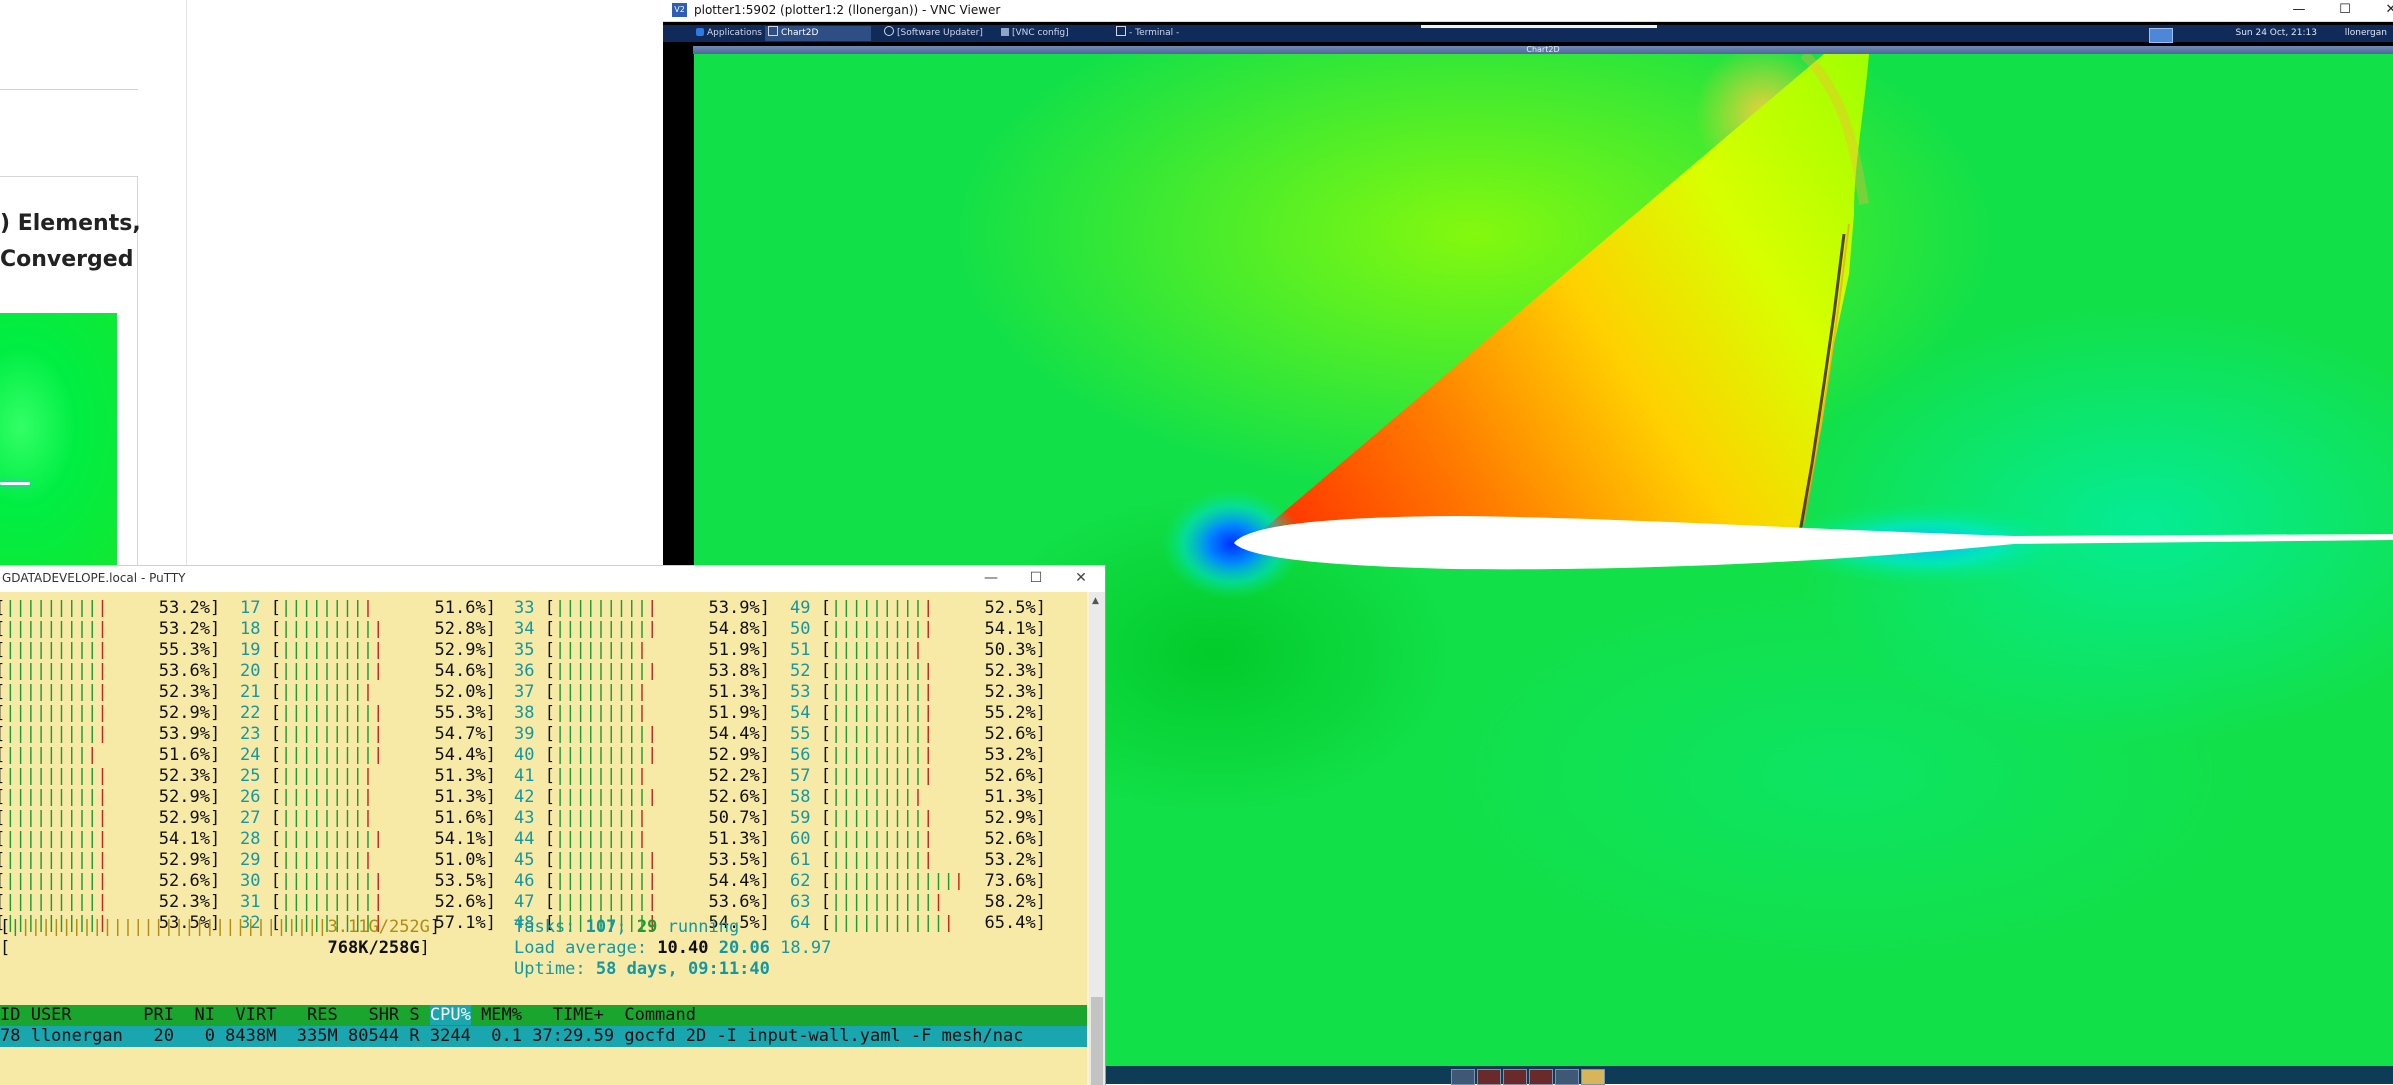 The height and width of the screenshot is (1085, 2393). What do you see at coordinates (255, 692) in the screenshot?
I see `cpu-index: 21` at bounding box center [255, 692].